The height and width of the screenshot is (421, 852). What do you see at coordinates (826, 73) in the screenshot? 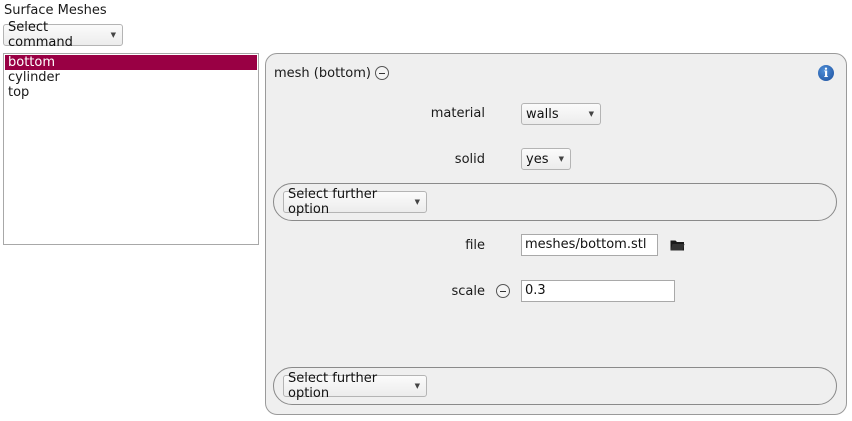
I see `info-icon: i` at bounding box center [826, 73].